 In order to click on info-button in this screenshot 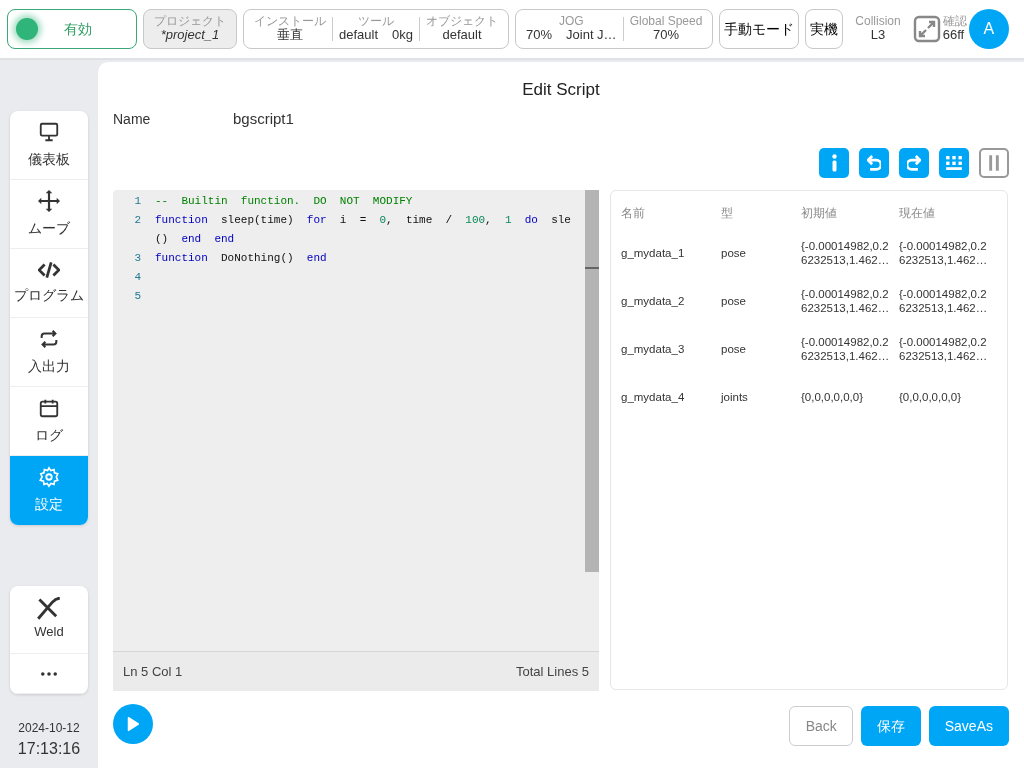, I will do `click(834, 163)`.